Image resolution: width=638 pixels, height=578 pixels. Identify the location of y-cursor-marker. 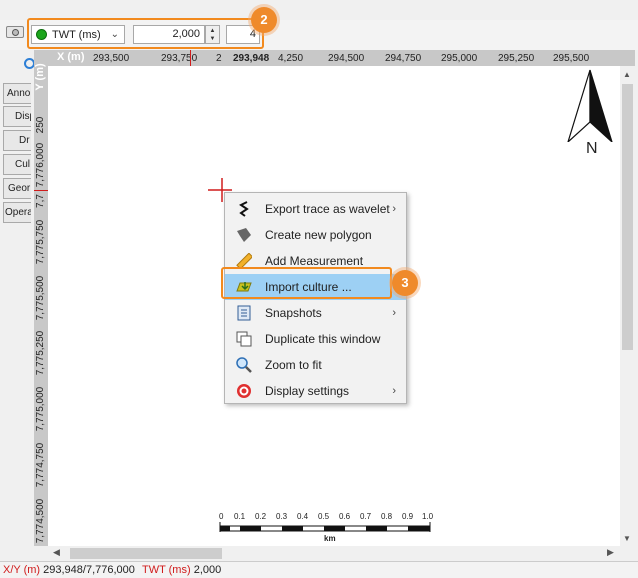
(41, 190).